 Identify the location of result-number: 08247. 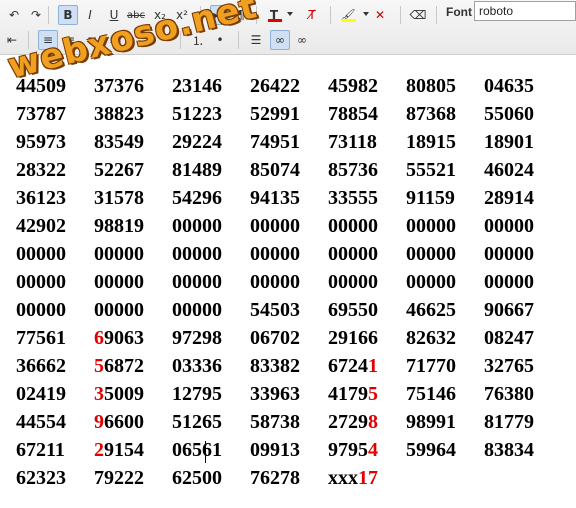
(509, 338).